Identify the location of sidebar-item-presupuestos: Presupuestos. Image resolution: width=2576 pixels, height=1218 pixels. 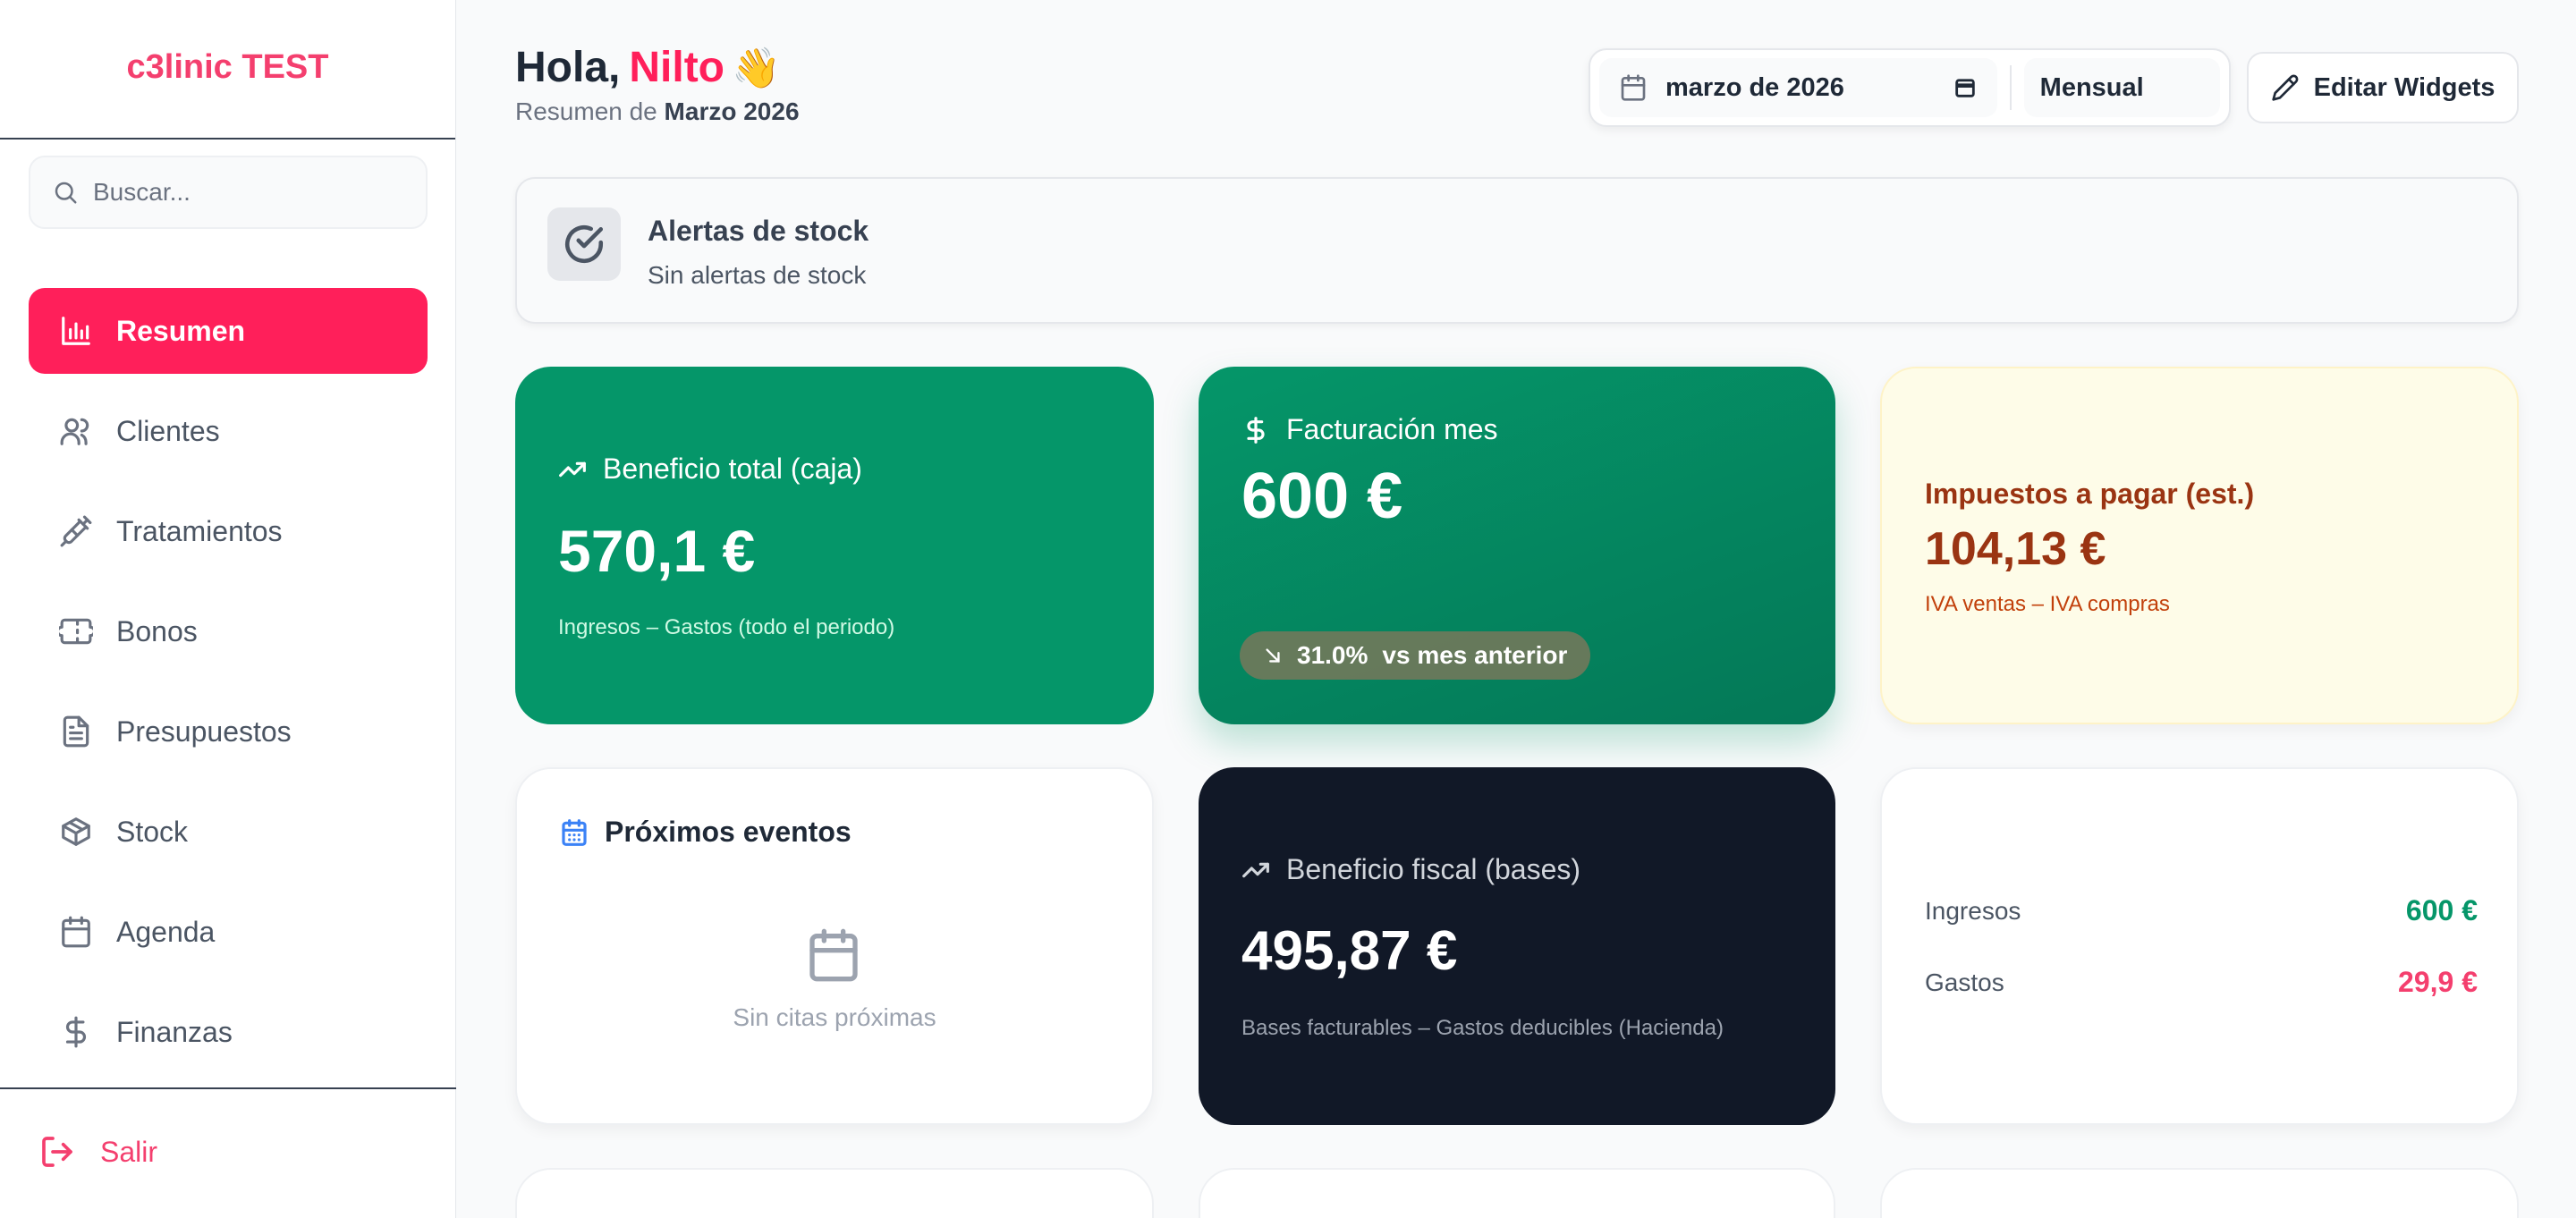
(228, 732).